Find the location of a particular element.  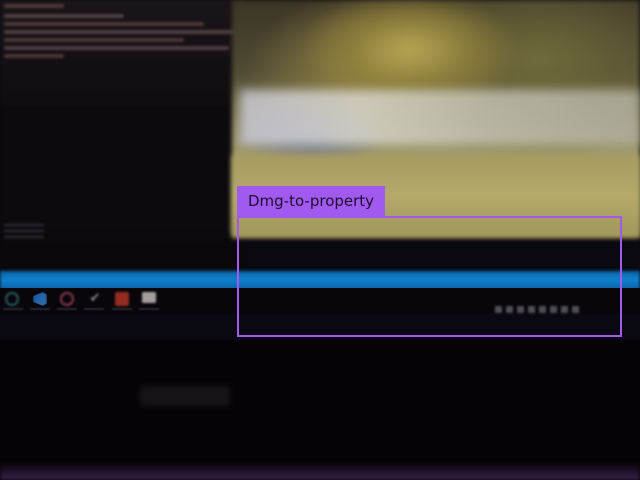

editor-gutter-marks is located at coordinates (24, 235).